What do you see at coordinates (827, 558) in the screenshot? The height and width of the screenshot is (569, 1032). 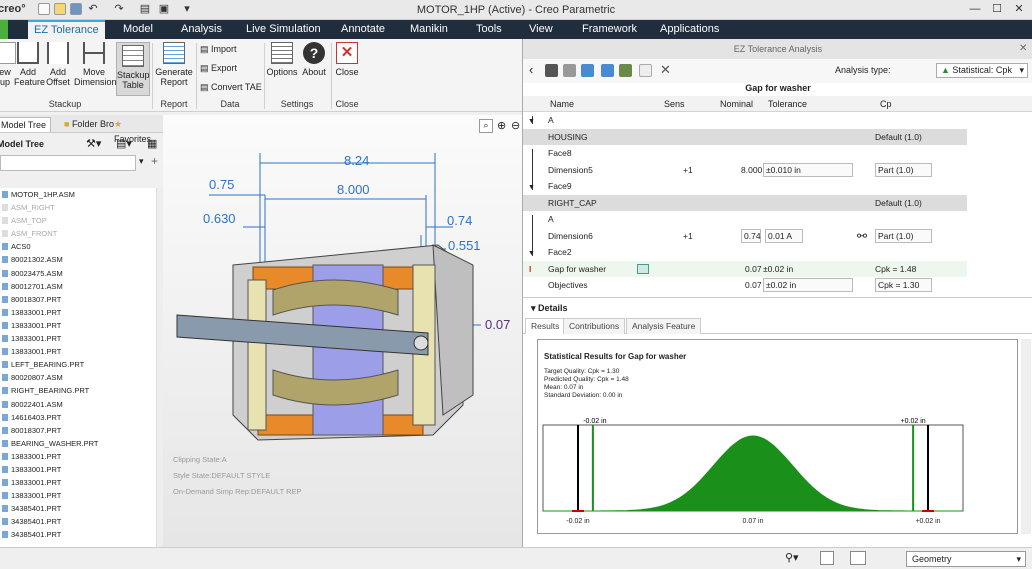 I see `selection-icon` at bounding box center [827, 558].